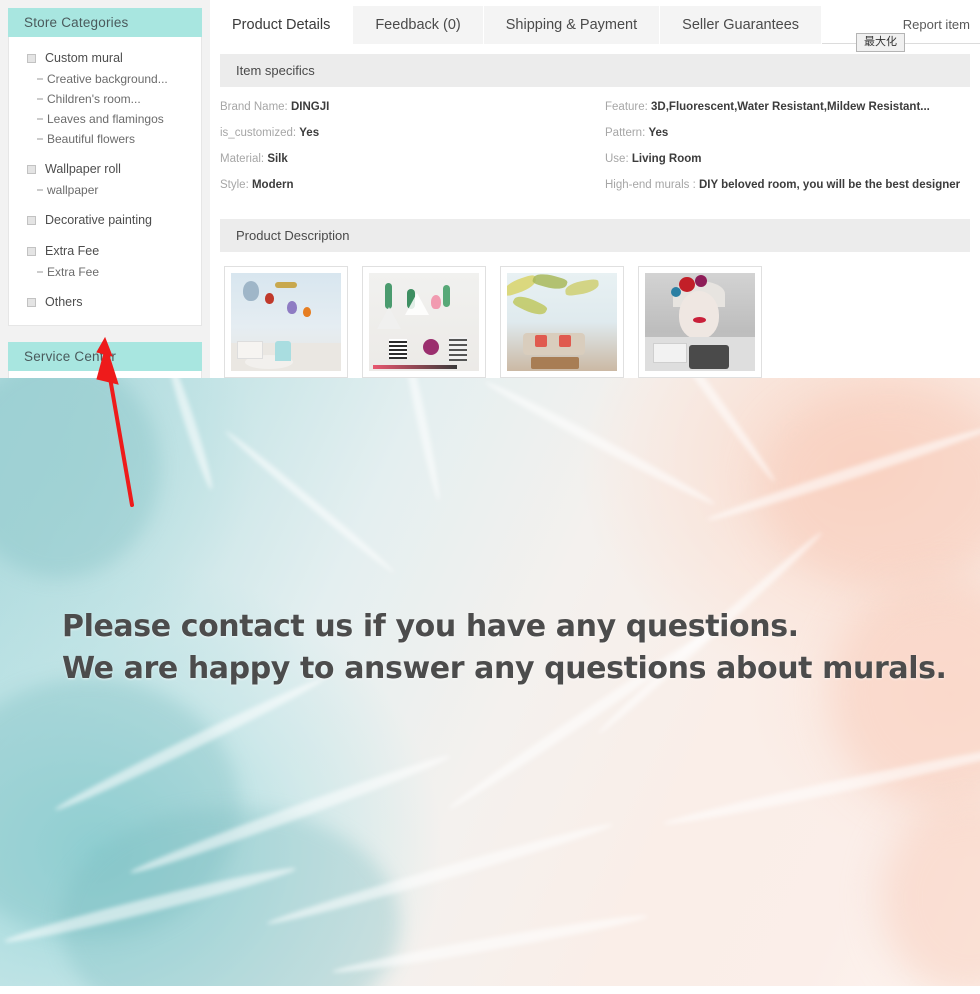 The height and width of the screenshot is (994, 980). What do you see at coordinates (105, 22) in the screenshot?
I see `store-categories-title: Store Categories` at bounding box center [105, 22].